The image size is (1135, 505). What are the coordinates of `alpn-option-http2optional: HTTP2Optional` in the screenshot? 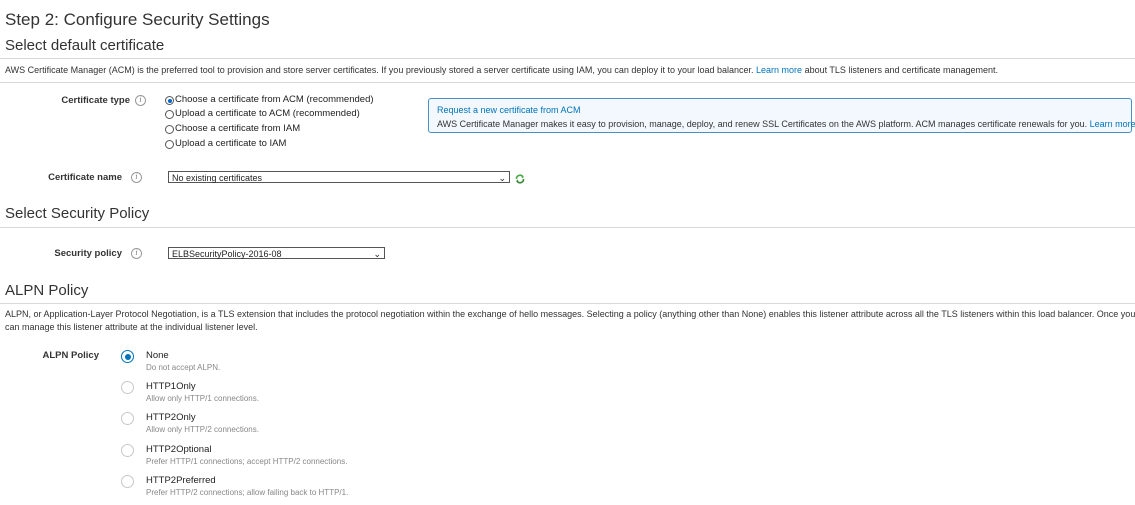 It's located at (178, 449).